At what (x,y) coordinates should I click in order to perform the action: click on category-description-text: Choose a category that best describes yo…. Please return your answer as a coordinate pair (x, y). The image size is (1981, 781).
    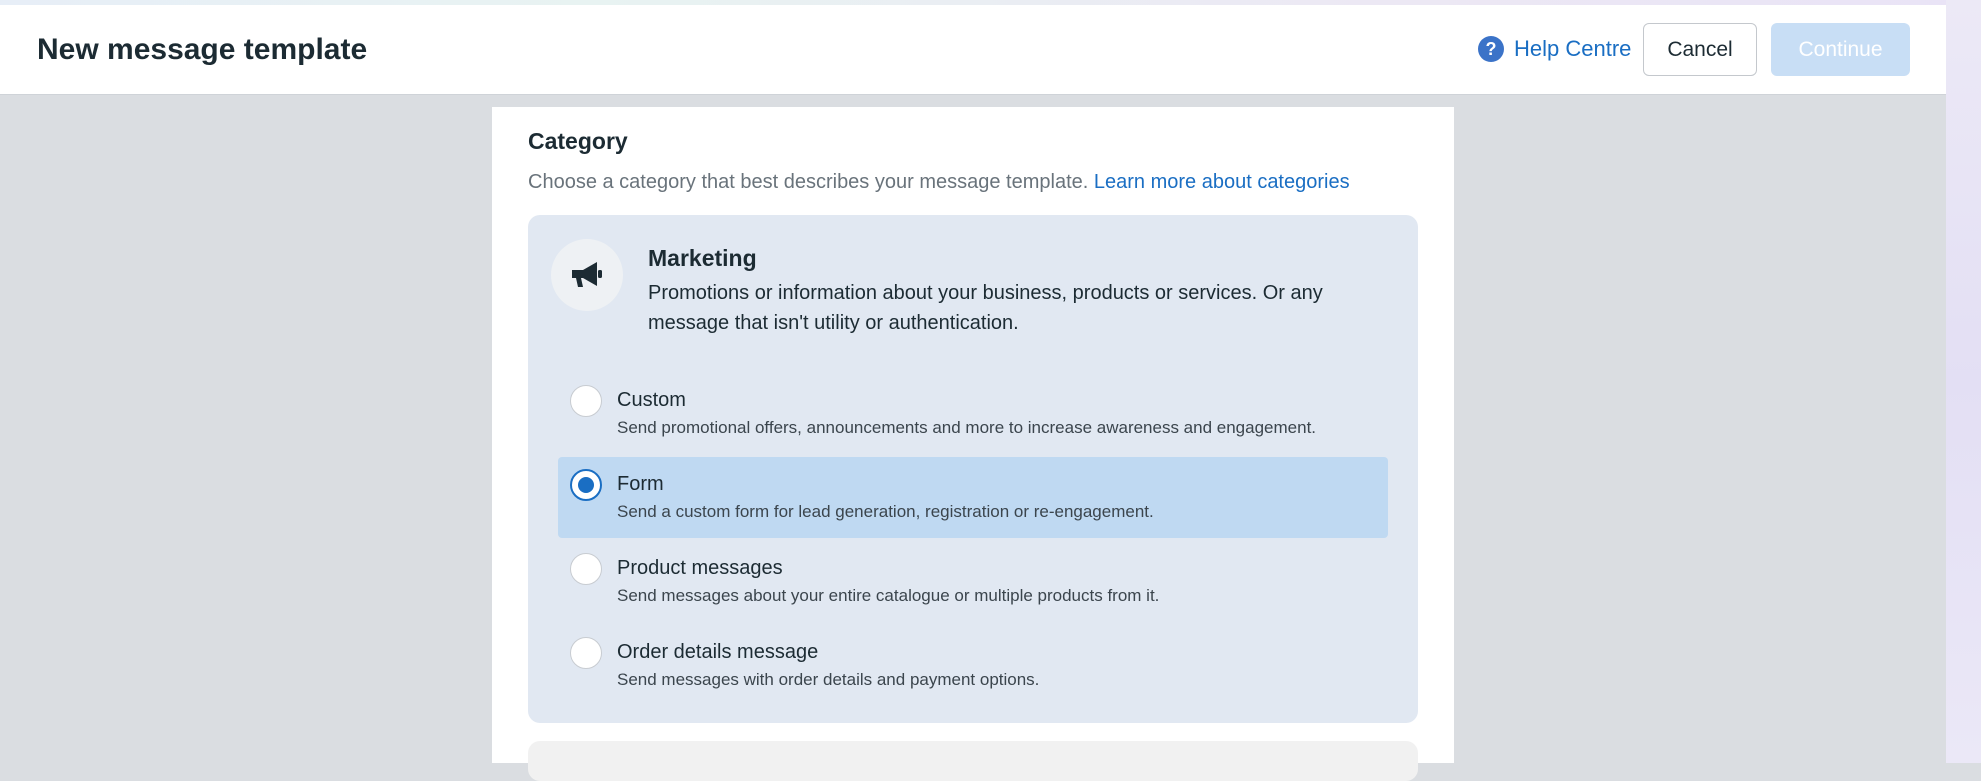
    Looking at the image, I should click on (808, 182).